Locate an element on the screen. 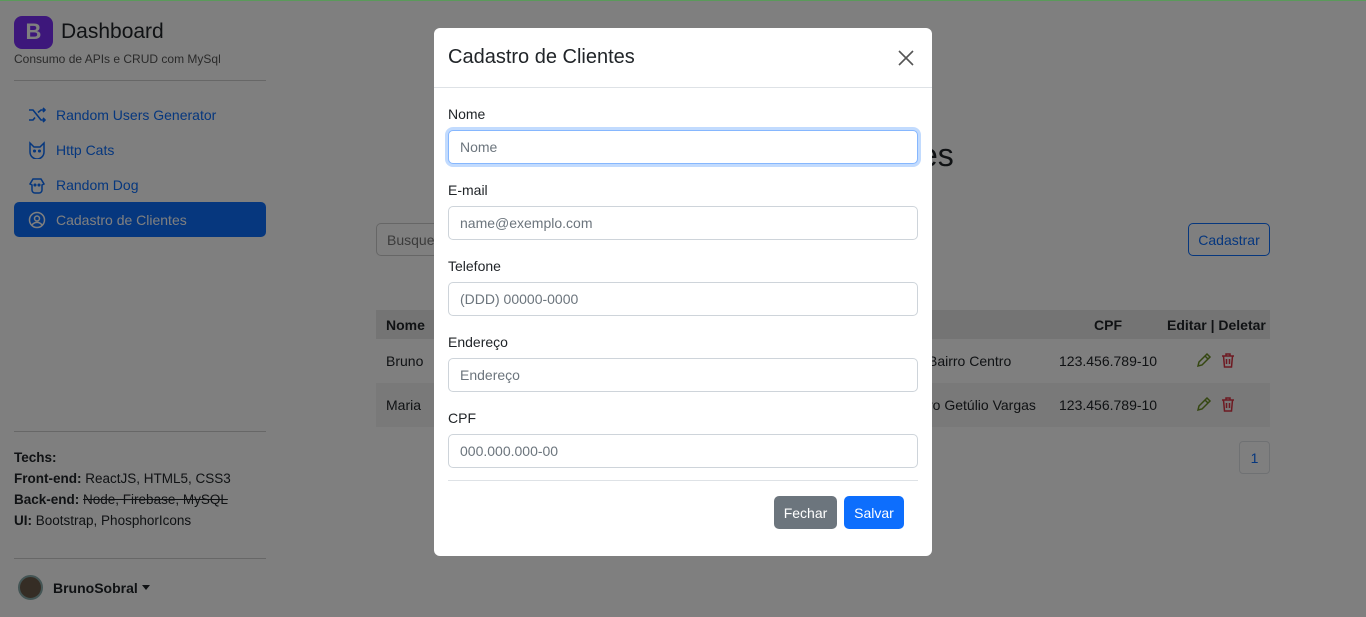 The width and height of the screenshot is (1366, 617). save-button: Salvar is located at coordinates (874, 512).